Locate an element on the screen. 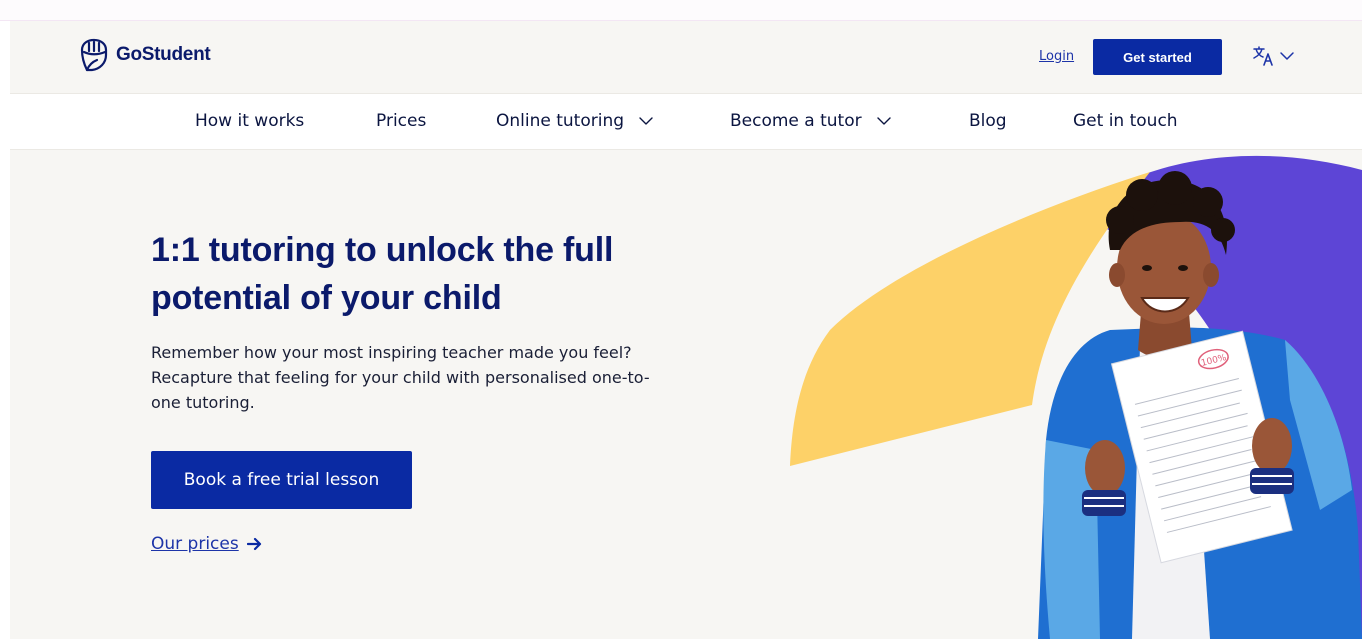 This screenshot has width=1362, height=639. nav-item-become-a-tutor: Become a tutor is located at coordinates (811, 121).